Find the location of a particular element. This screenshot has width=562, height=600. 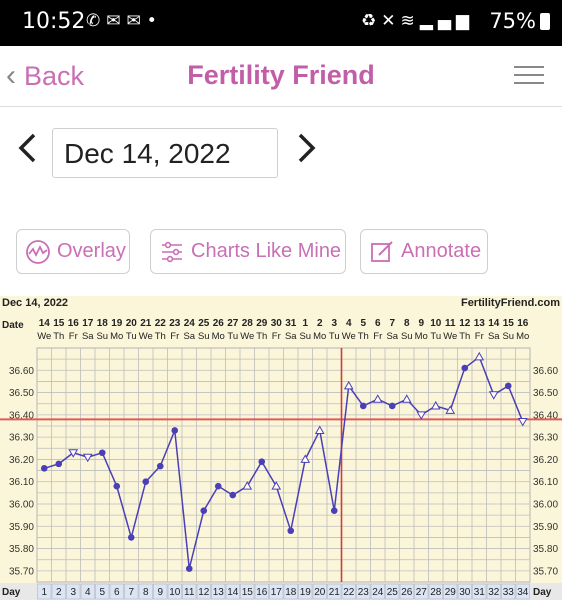

day-tick-label: 6 is located at coordinates (117, 592).